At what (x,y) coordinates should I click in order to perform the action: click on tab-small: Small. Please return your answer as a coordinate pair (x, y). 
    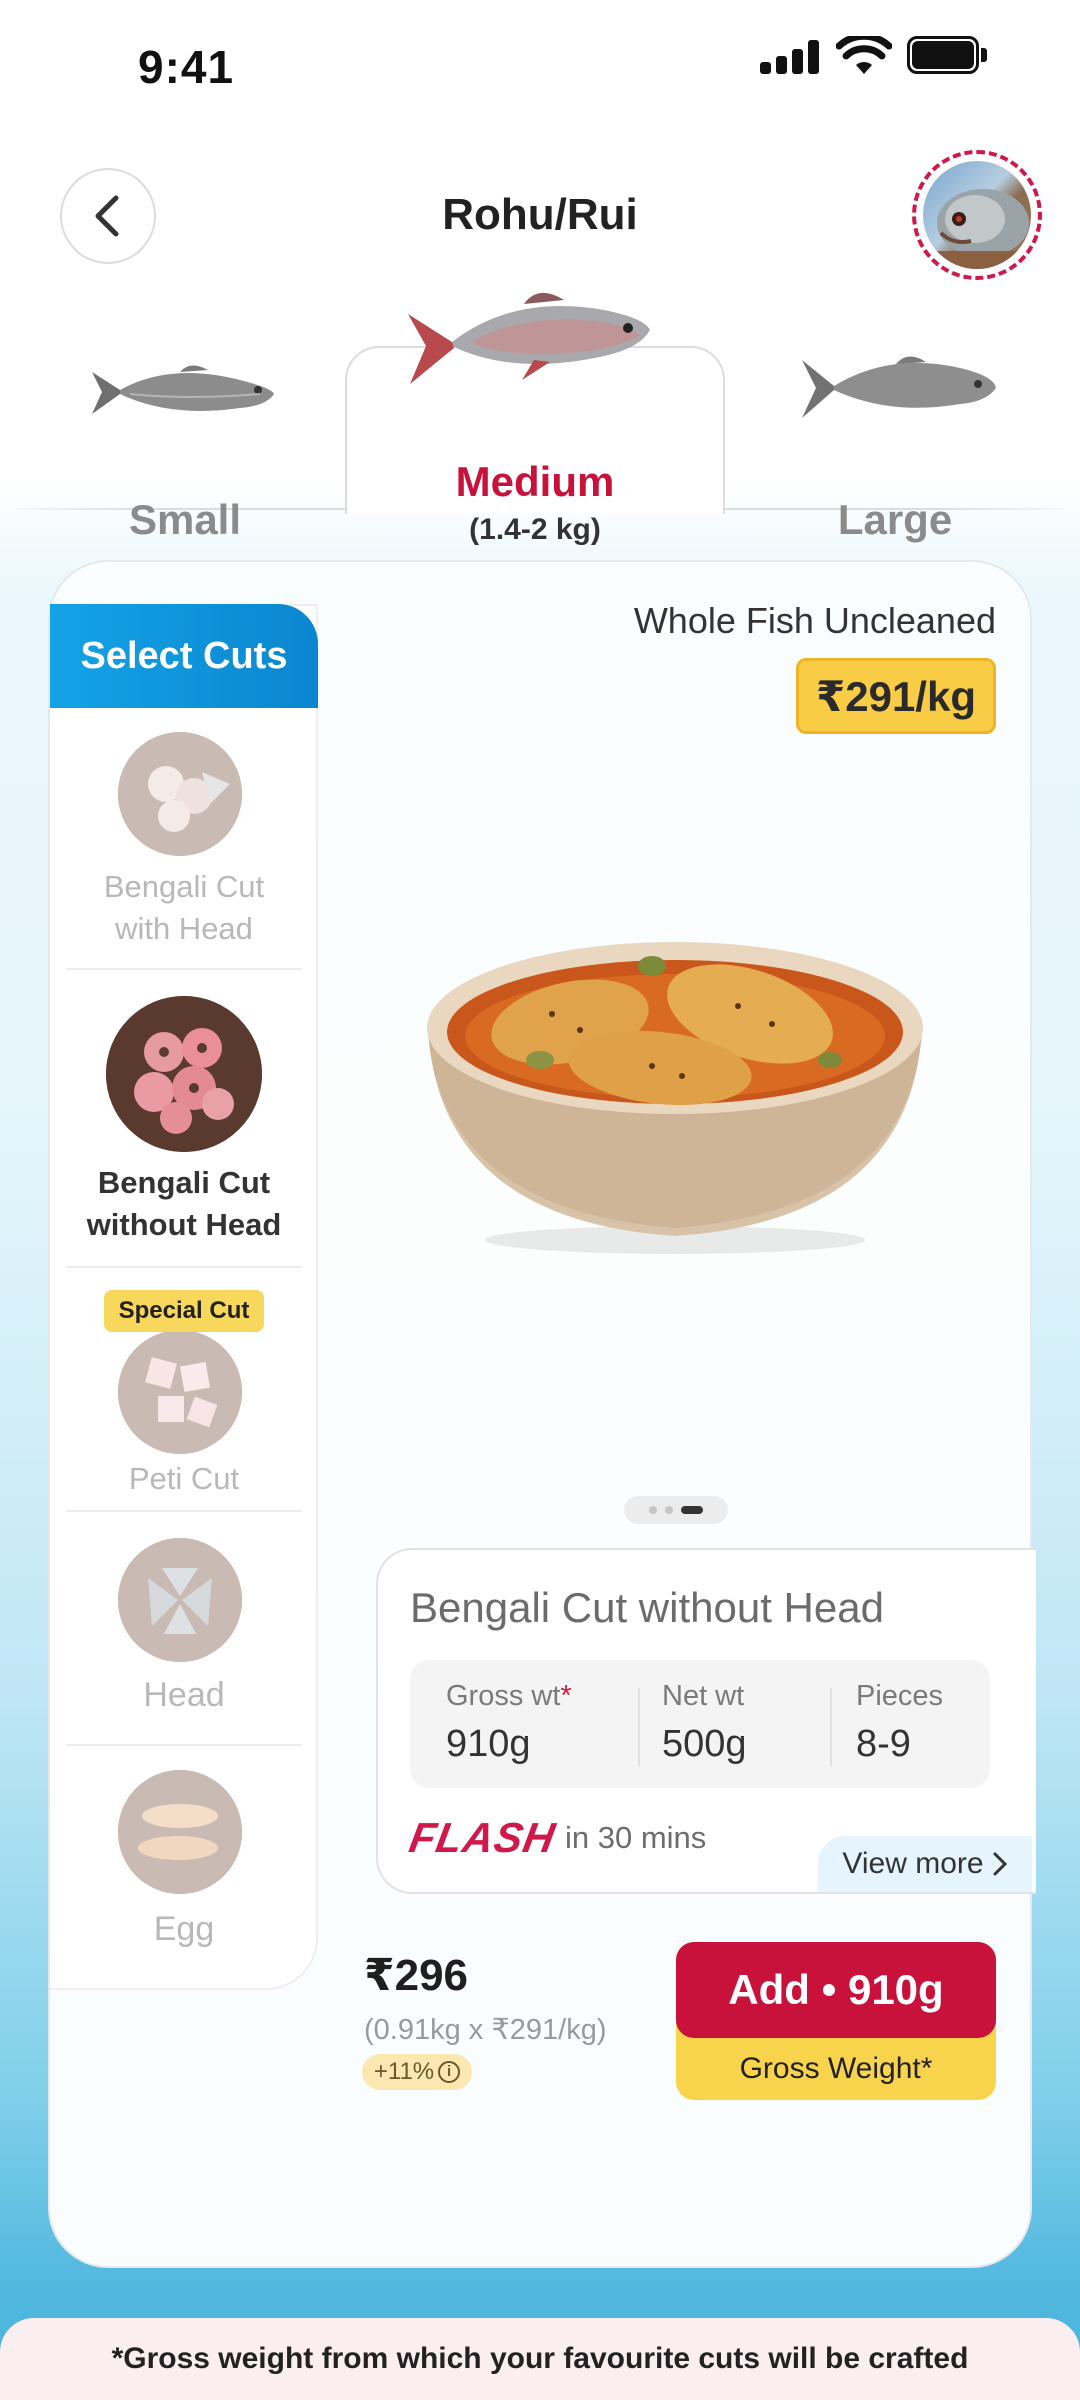
    Looking at the image, I should click on (185, 441).